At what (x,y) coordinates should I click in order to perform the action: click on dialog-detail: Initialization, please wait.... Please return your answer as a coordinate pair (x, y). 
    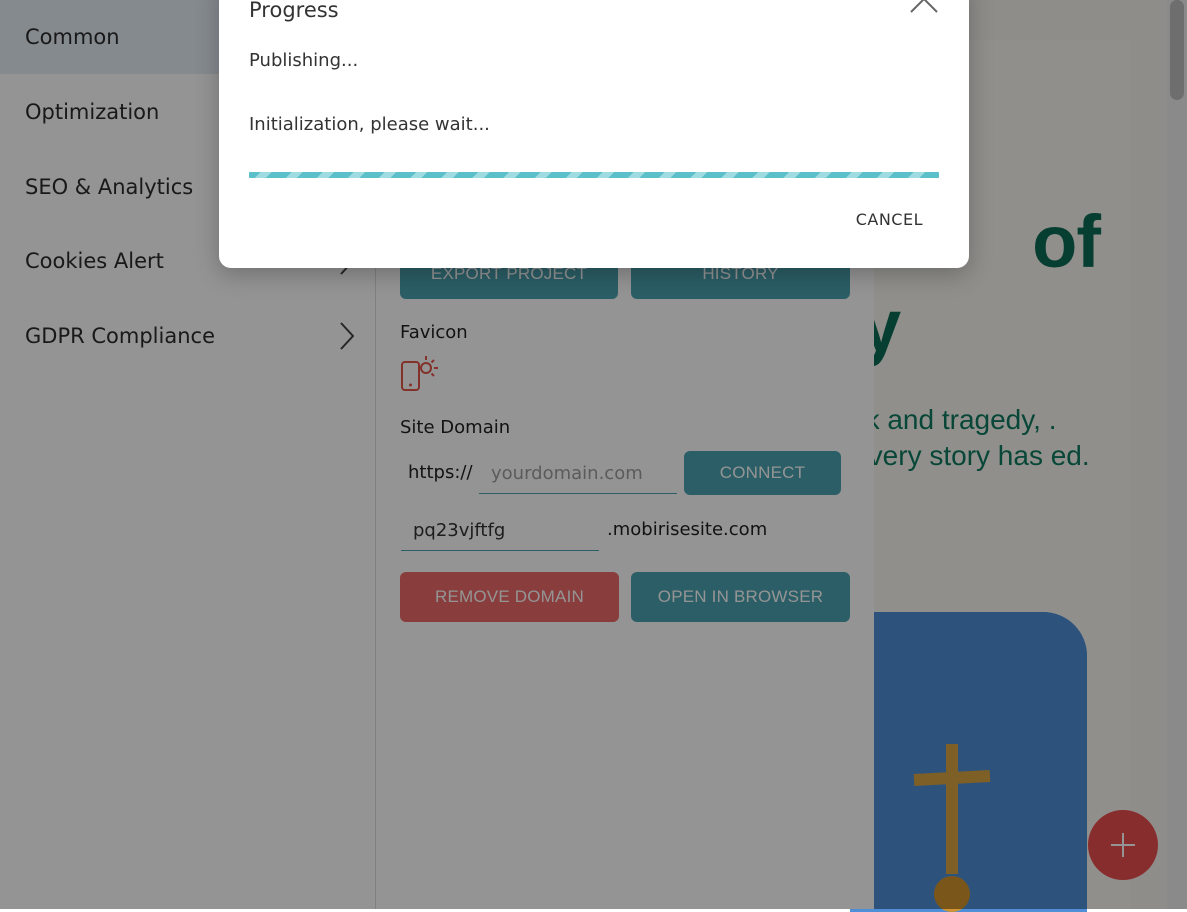
    Looking at the image, I should click on (369, 124).